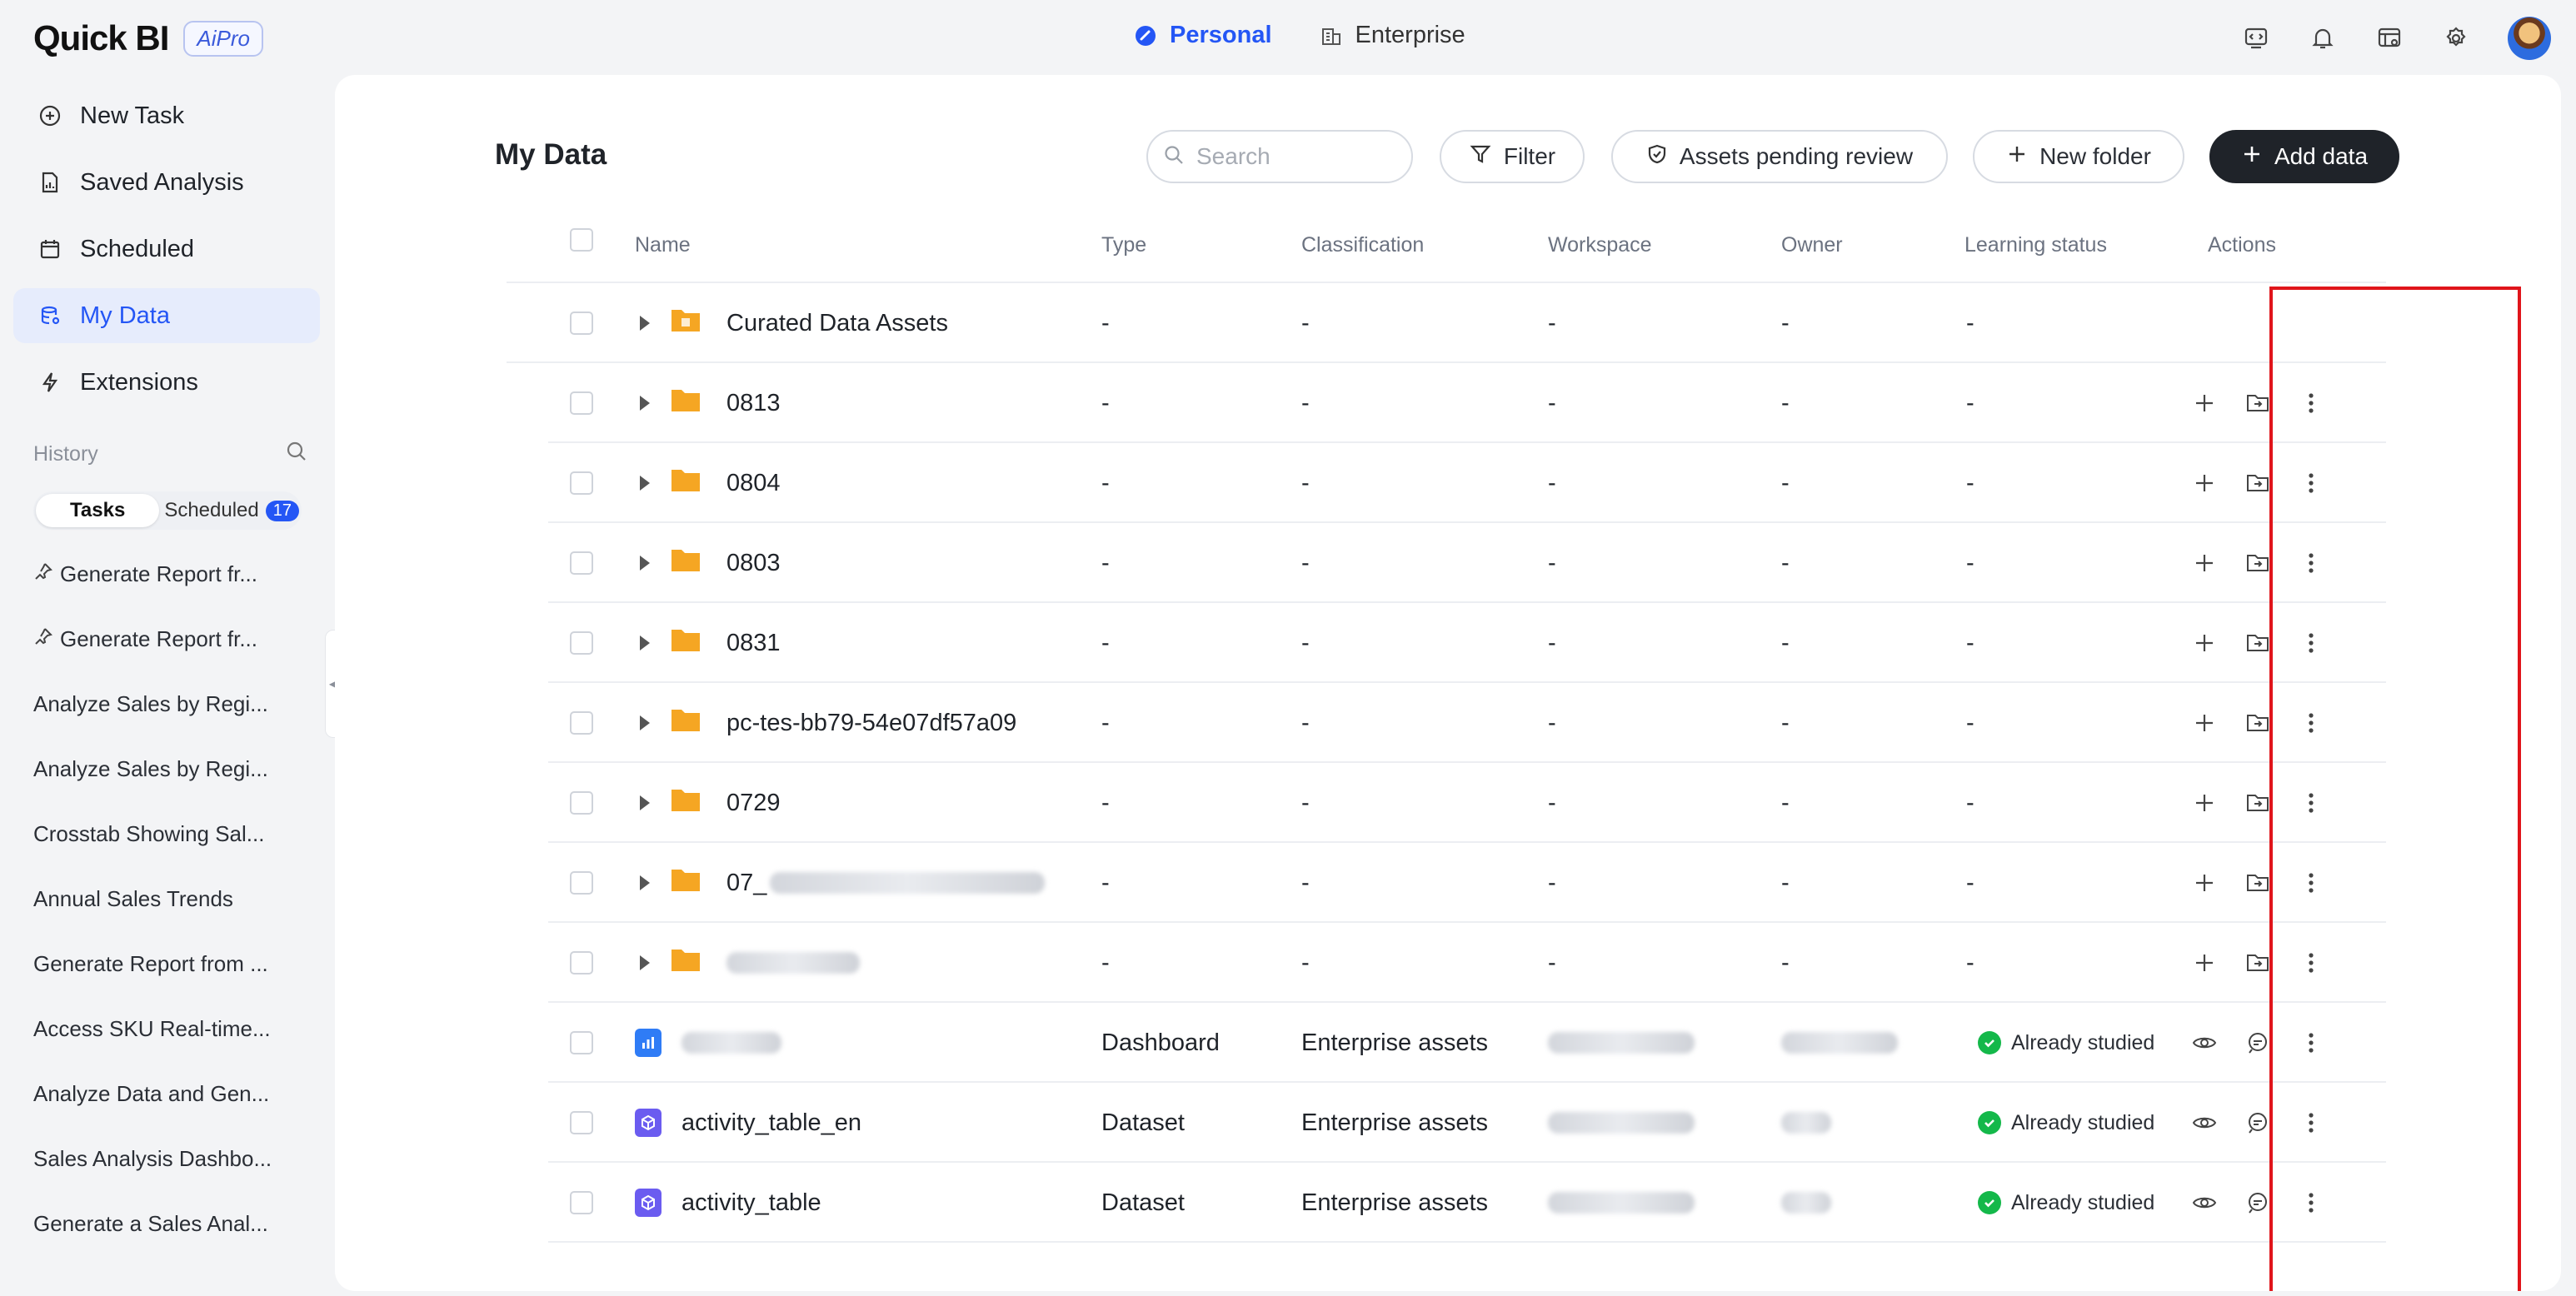 This screenshot has height=1296, width=2576. I want to click on row-name: 0804, so click(753, 483).